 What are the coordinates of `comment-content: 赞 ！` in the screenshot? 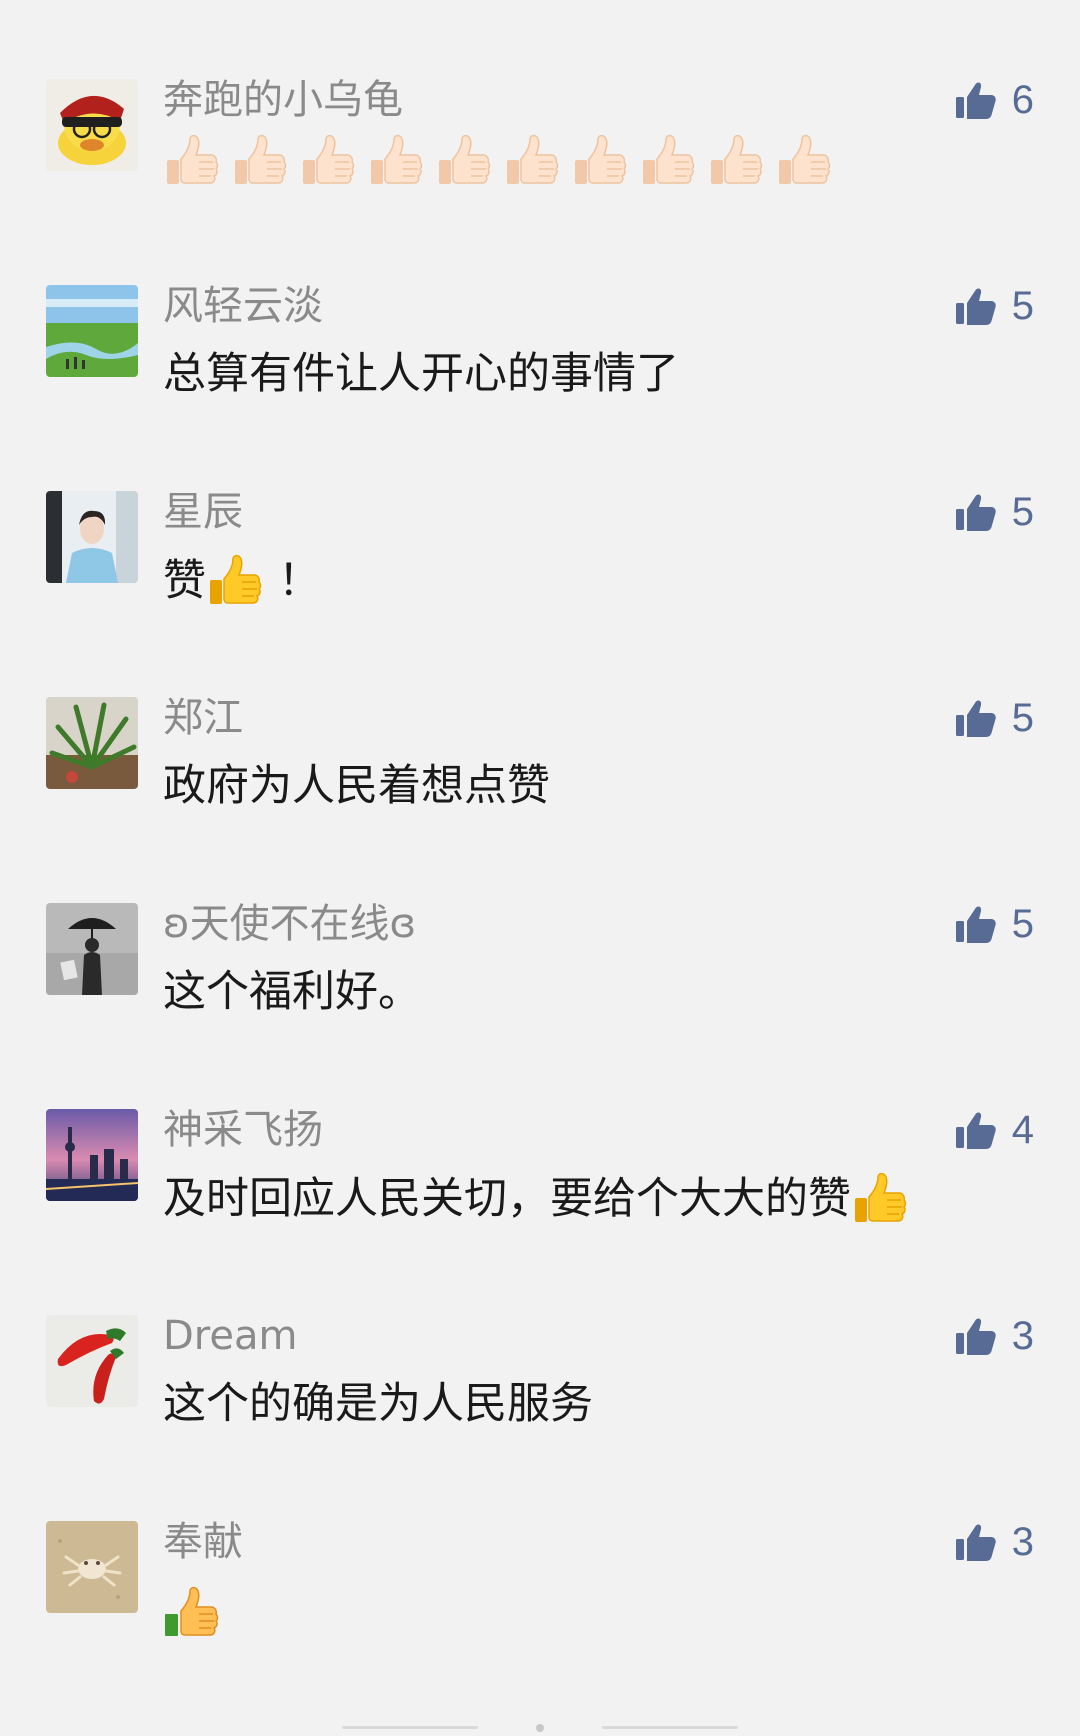 It's located at (242, 581).